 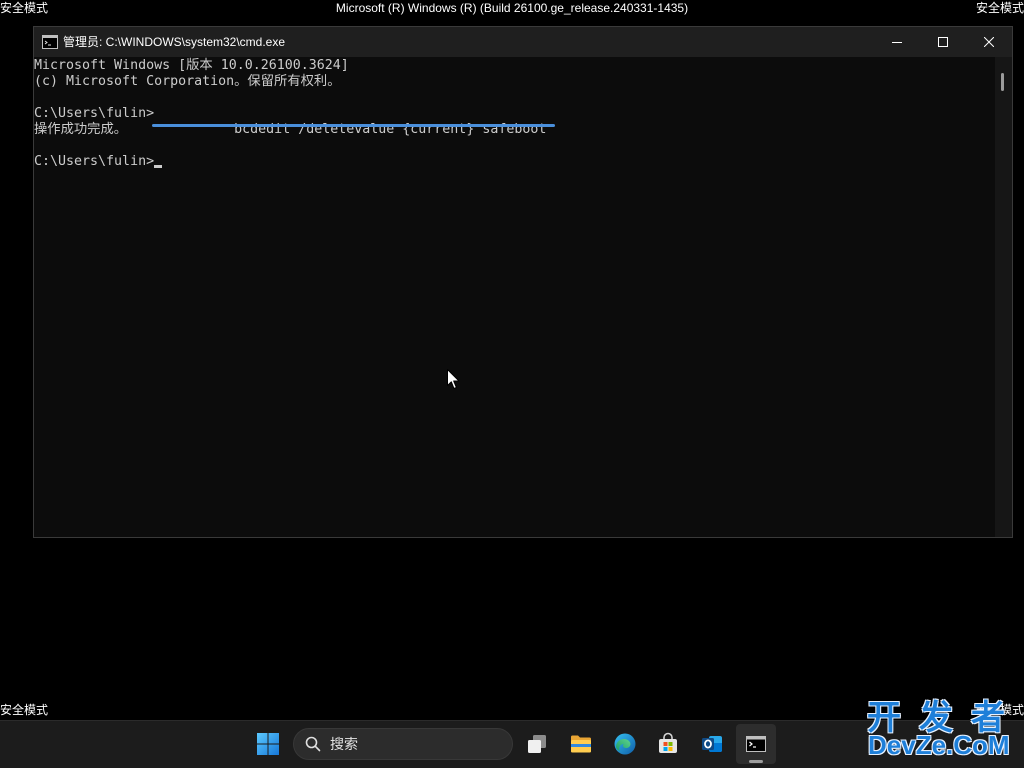 I want to click on minimize-icon, so click(x=897, y=42).